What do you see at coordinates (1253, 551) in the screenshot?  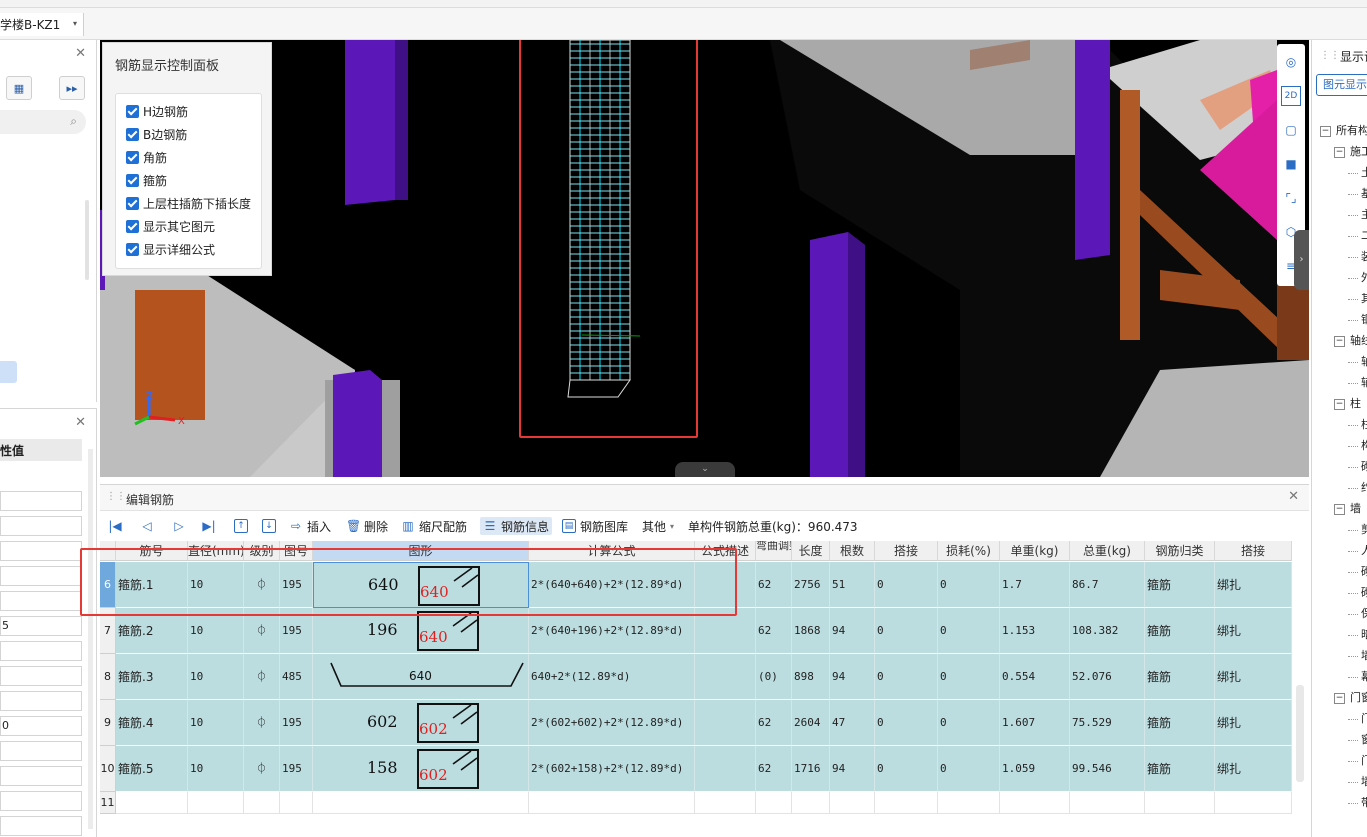 I see `column-header: 搭接` at bounding box center [1253, 551].